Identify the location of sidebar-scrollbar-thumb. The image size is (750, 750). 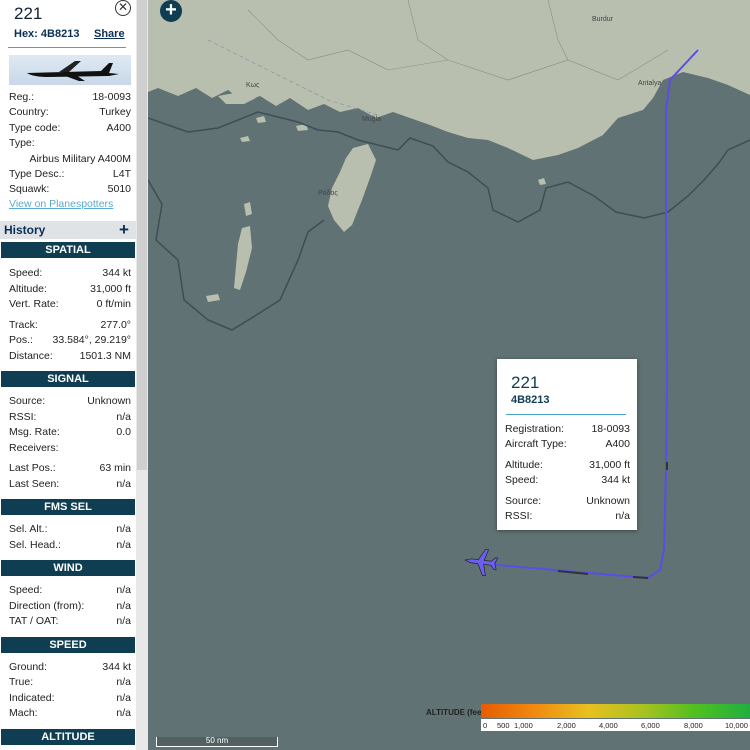
(142, 235).